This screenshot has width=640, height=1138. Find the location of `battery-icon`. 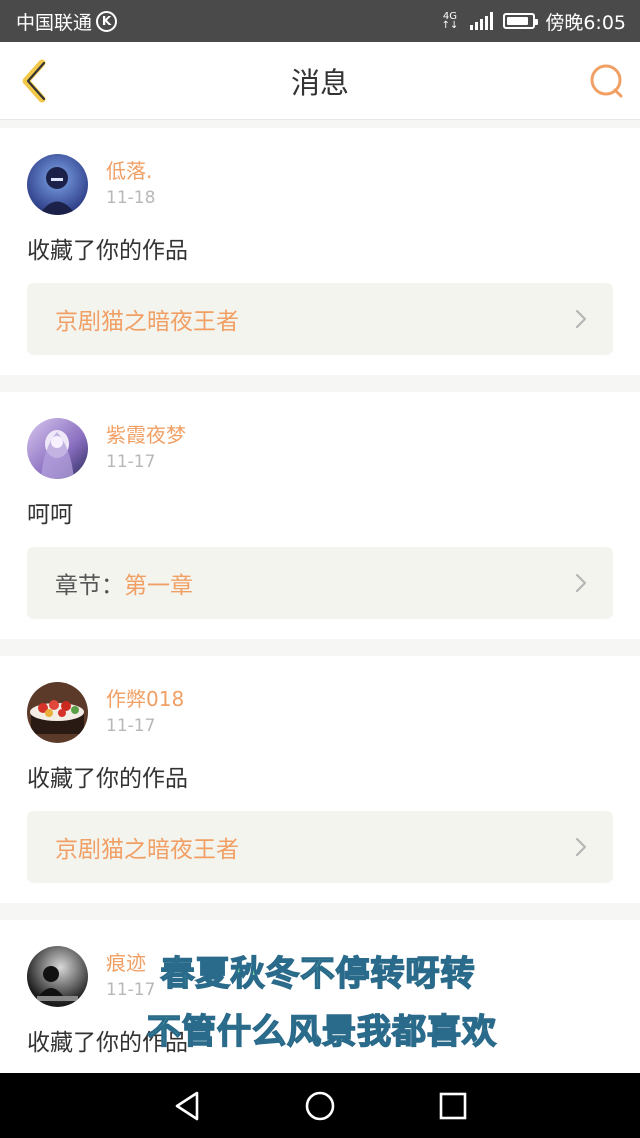

battery-icon is located at coordinates (521, 21).